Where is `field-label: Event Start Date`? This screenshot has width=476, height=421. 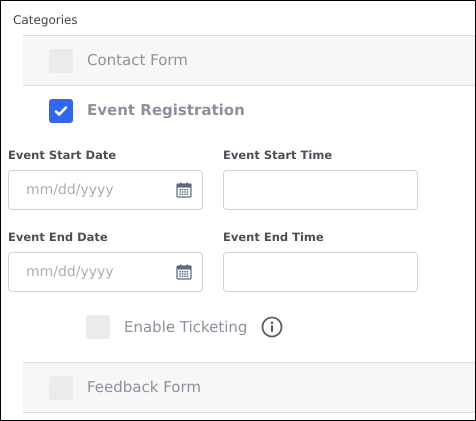
field-label: Event Start Date is located at coordinates (63, 155).